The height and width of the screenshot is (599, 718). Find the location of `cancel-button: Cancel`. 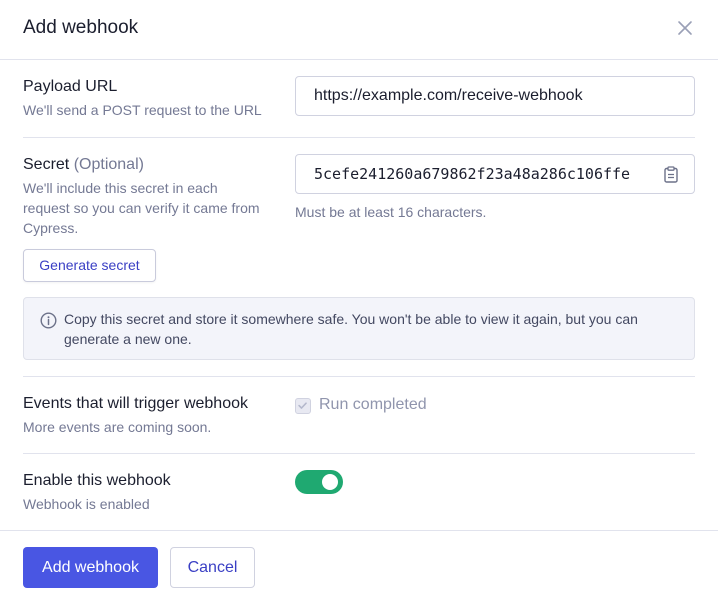

cancel-button: Cancel is located at coordinates (212, 567).